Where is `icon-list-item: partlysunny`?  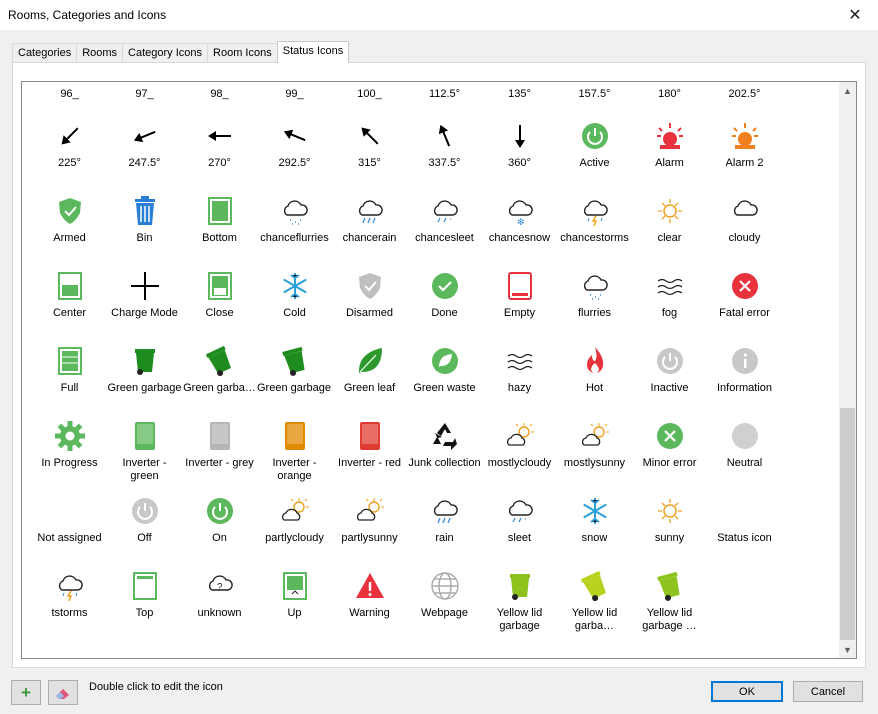 icon-list-item: partlysunny is located at coordinates (369, 522).